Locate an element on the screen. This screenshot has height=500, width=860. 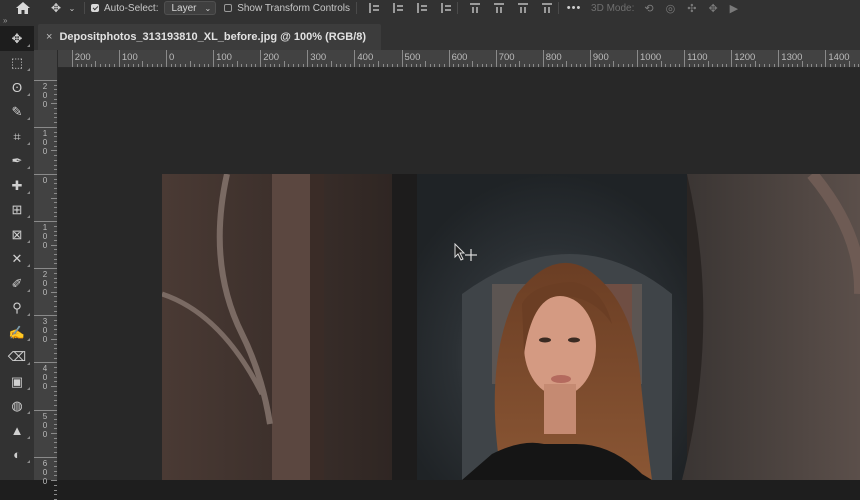
3d-slide-icon: ✥ is located at coordinates (712, 8).